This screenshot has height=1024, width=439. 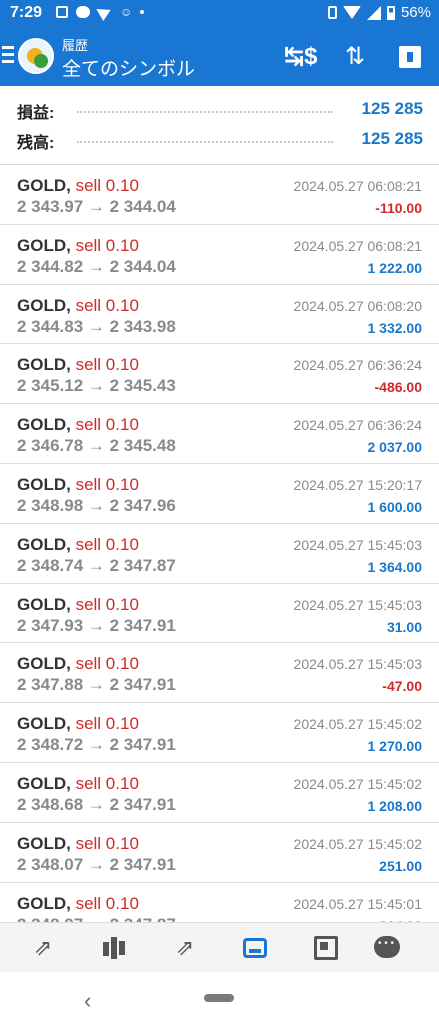 I want to click on back-icon: ‹, so click(x=87, y=1001).